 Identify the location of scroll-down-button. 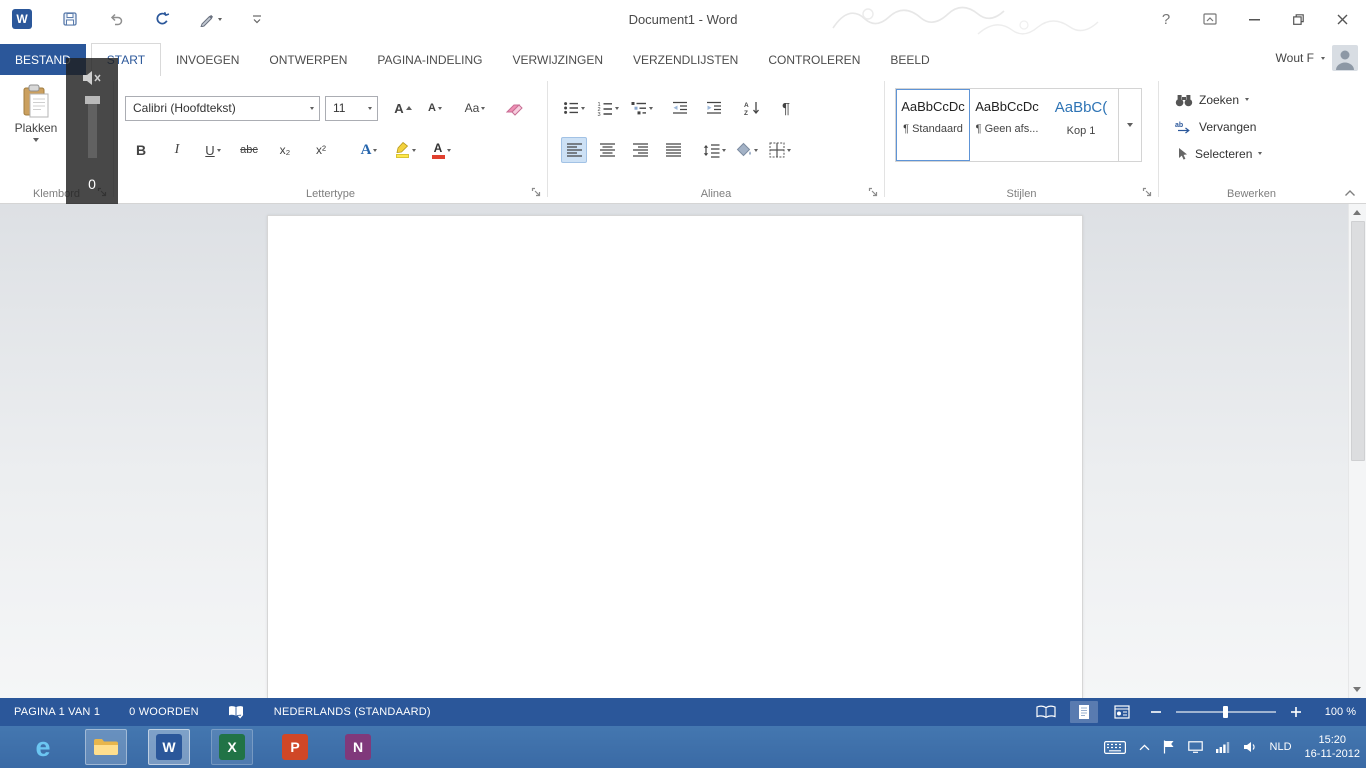
(1357, 689).